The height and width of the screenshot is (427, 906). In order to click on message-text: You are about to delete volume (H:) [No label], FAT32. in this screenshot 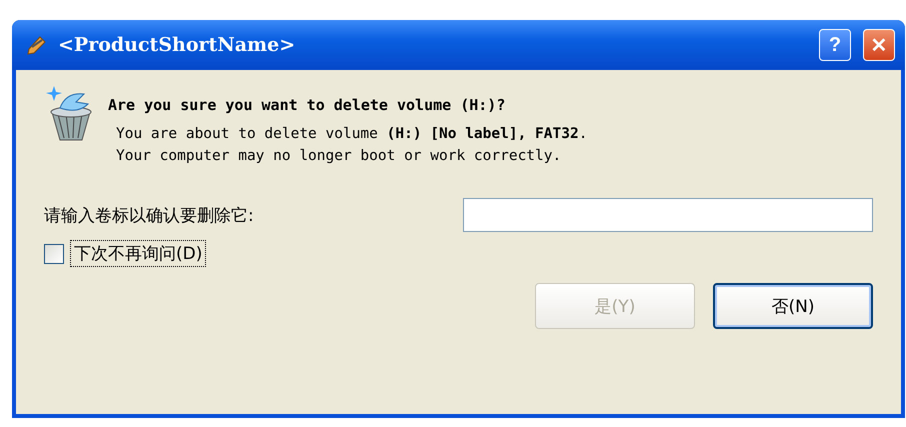, I will do `click(351, 134)`.